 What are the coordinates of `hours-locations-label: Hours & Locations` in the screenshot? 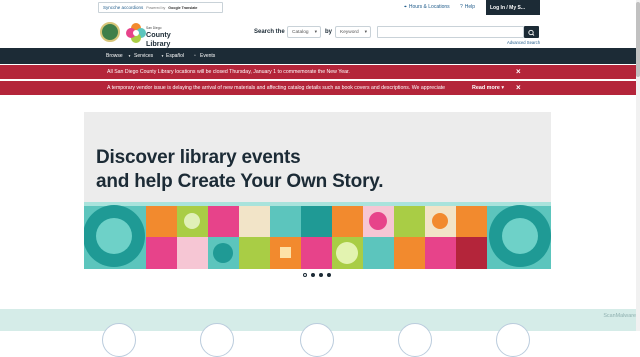 It's located at (429, 7).